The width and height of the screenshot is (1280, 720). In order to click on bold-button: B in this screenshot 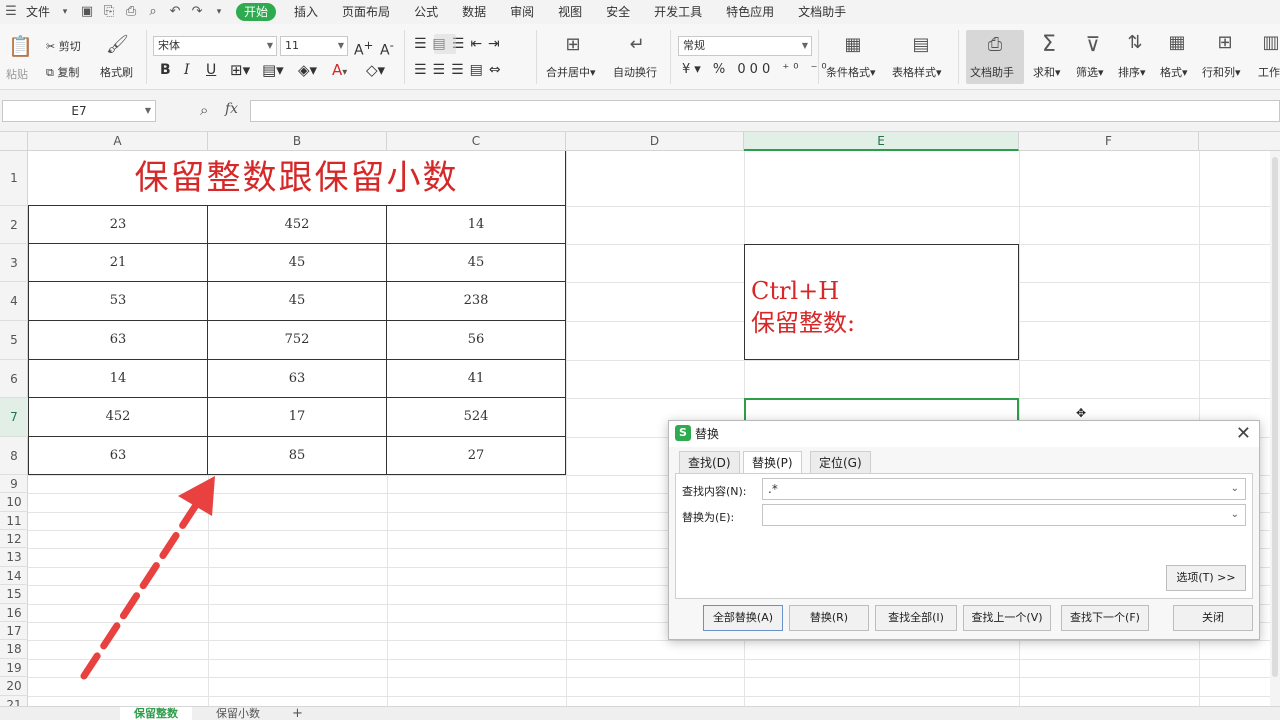, I will do `click(165, 70)`.